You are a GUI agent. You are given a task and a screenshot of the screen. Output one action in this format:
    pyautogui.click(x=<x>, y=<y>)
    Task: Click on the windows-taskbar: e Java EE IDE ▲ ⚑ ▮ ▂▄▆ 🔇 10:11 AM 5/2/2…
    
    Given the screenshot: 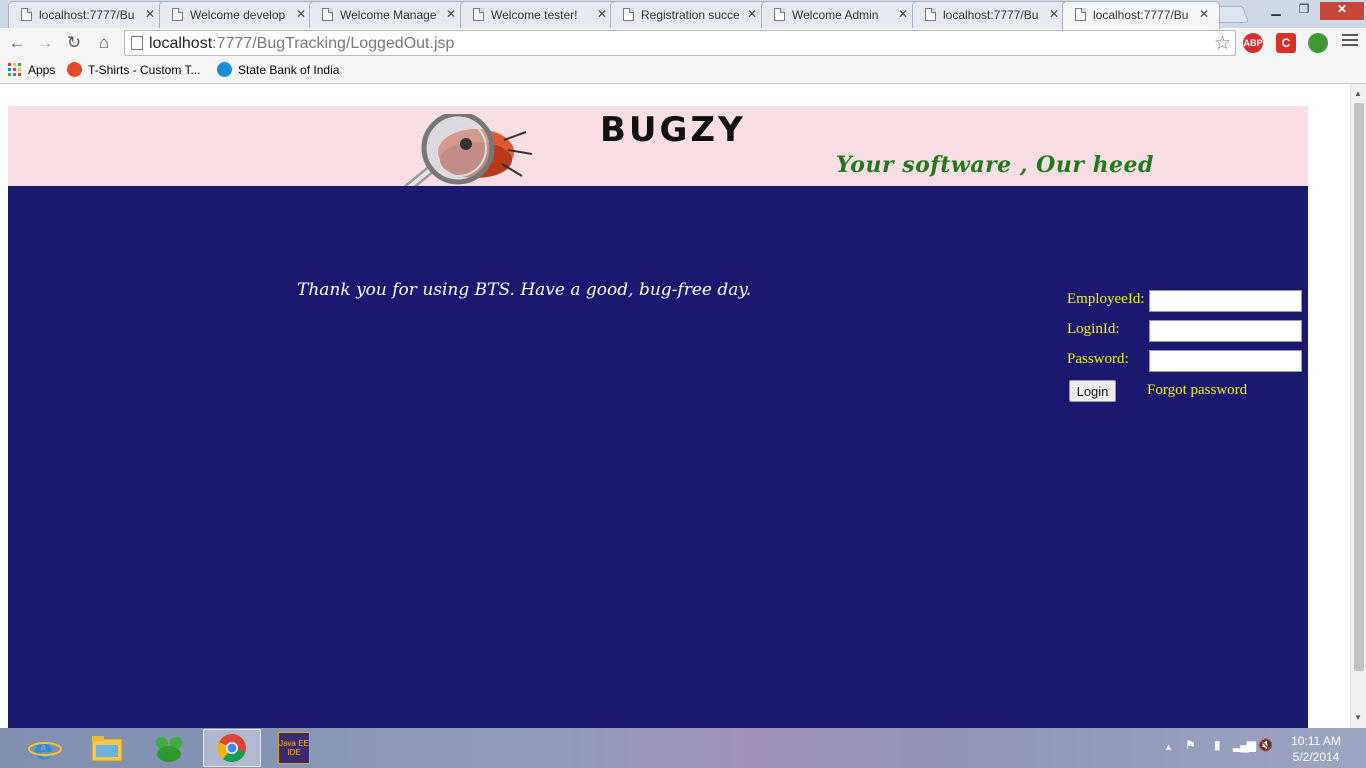 What is the action you would take?
    pyautogui.click(x=683, y=748)
    